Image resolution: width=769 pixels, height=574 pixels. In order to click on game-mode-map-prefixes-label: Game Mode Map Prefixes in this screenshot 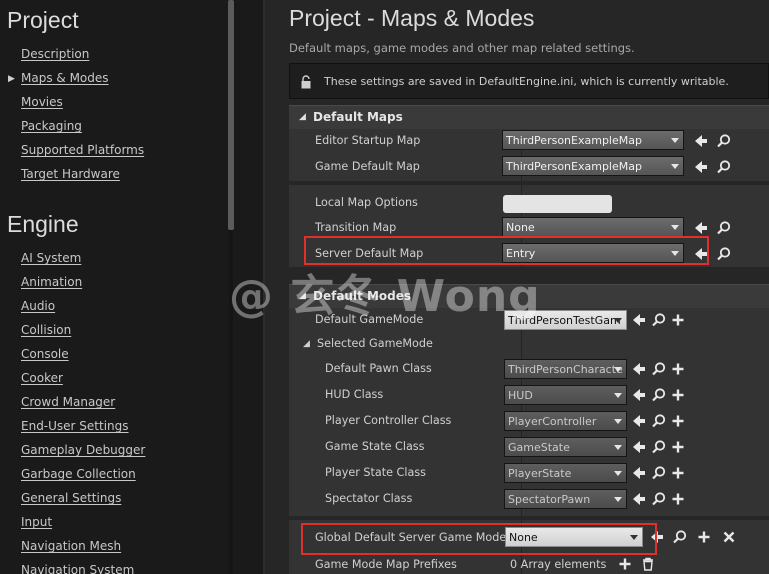, I will do `click(386, 564)`.